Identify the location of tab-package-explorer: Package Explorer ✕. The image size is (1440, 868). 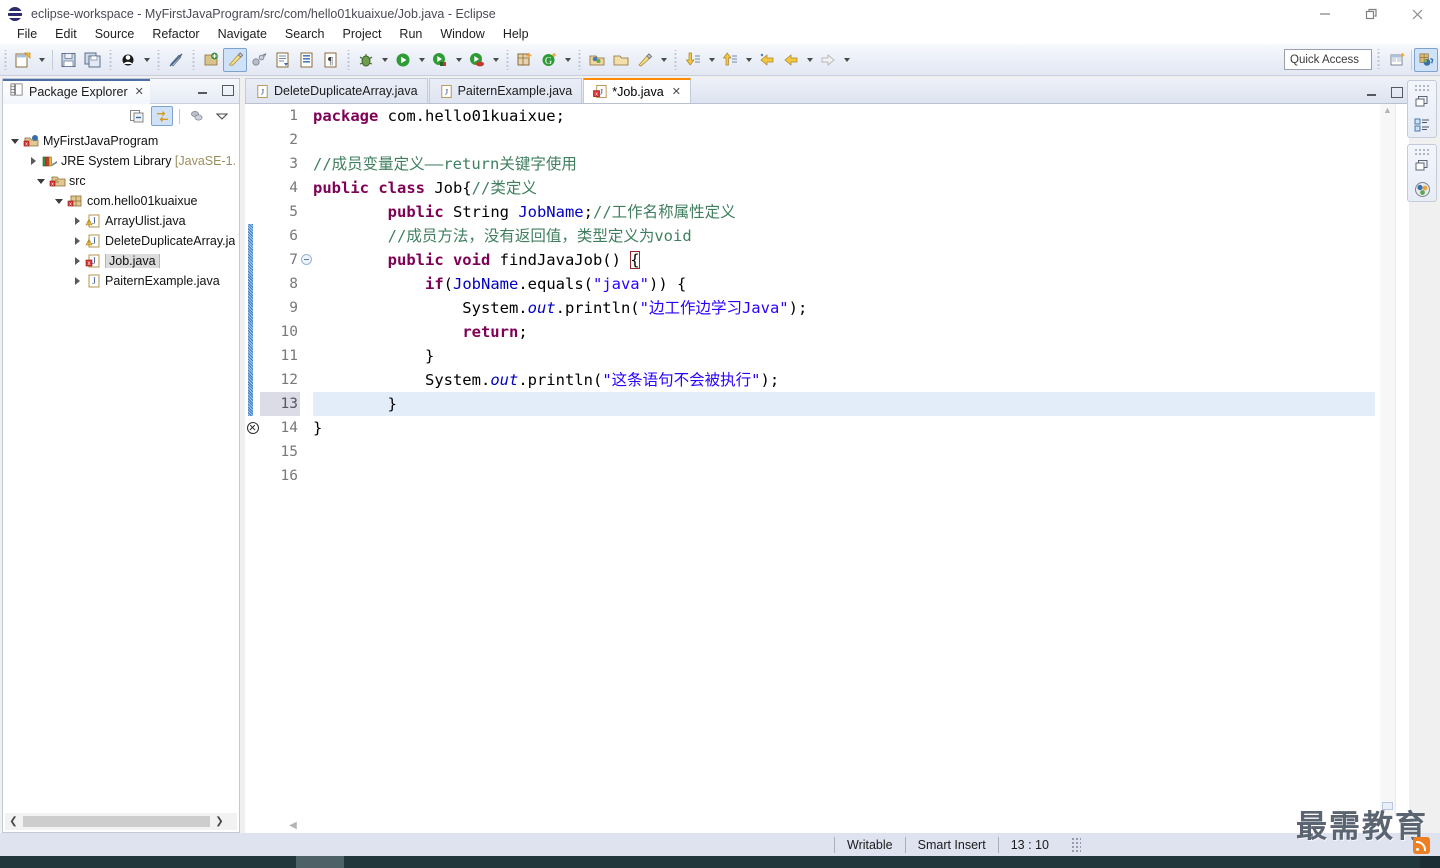
(76, 91).